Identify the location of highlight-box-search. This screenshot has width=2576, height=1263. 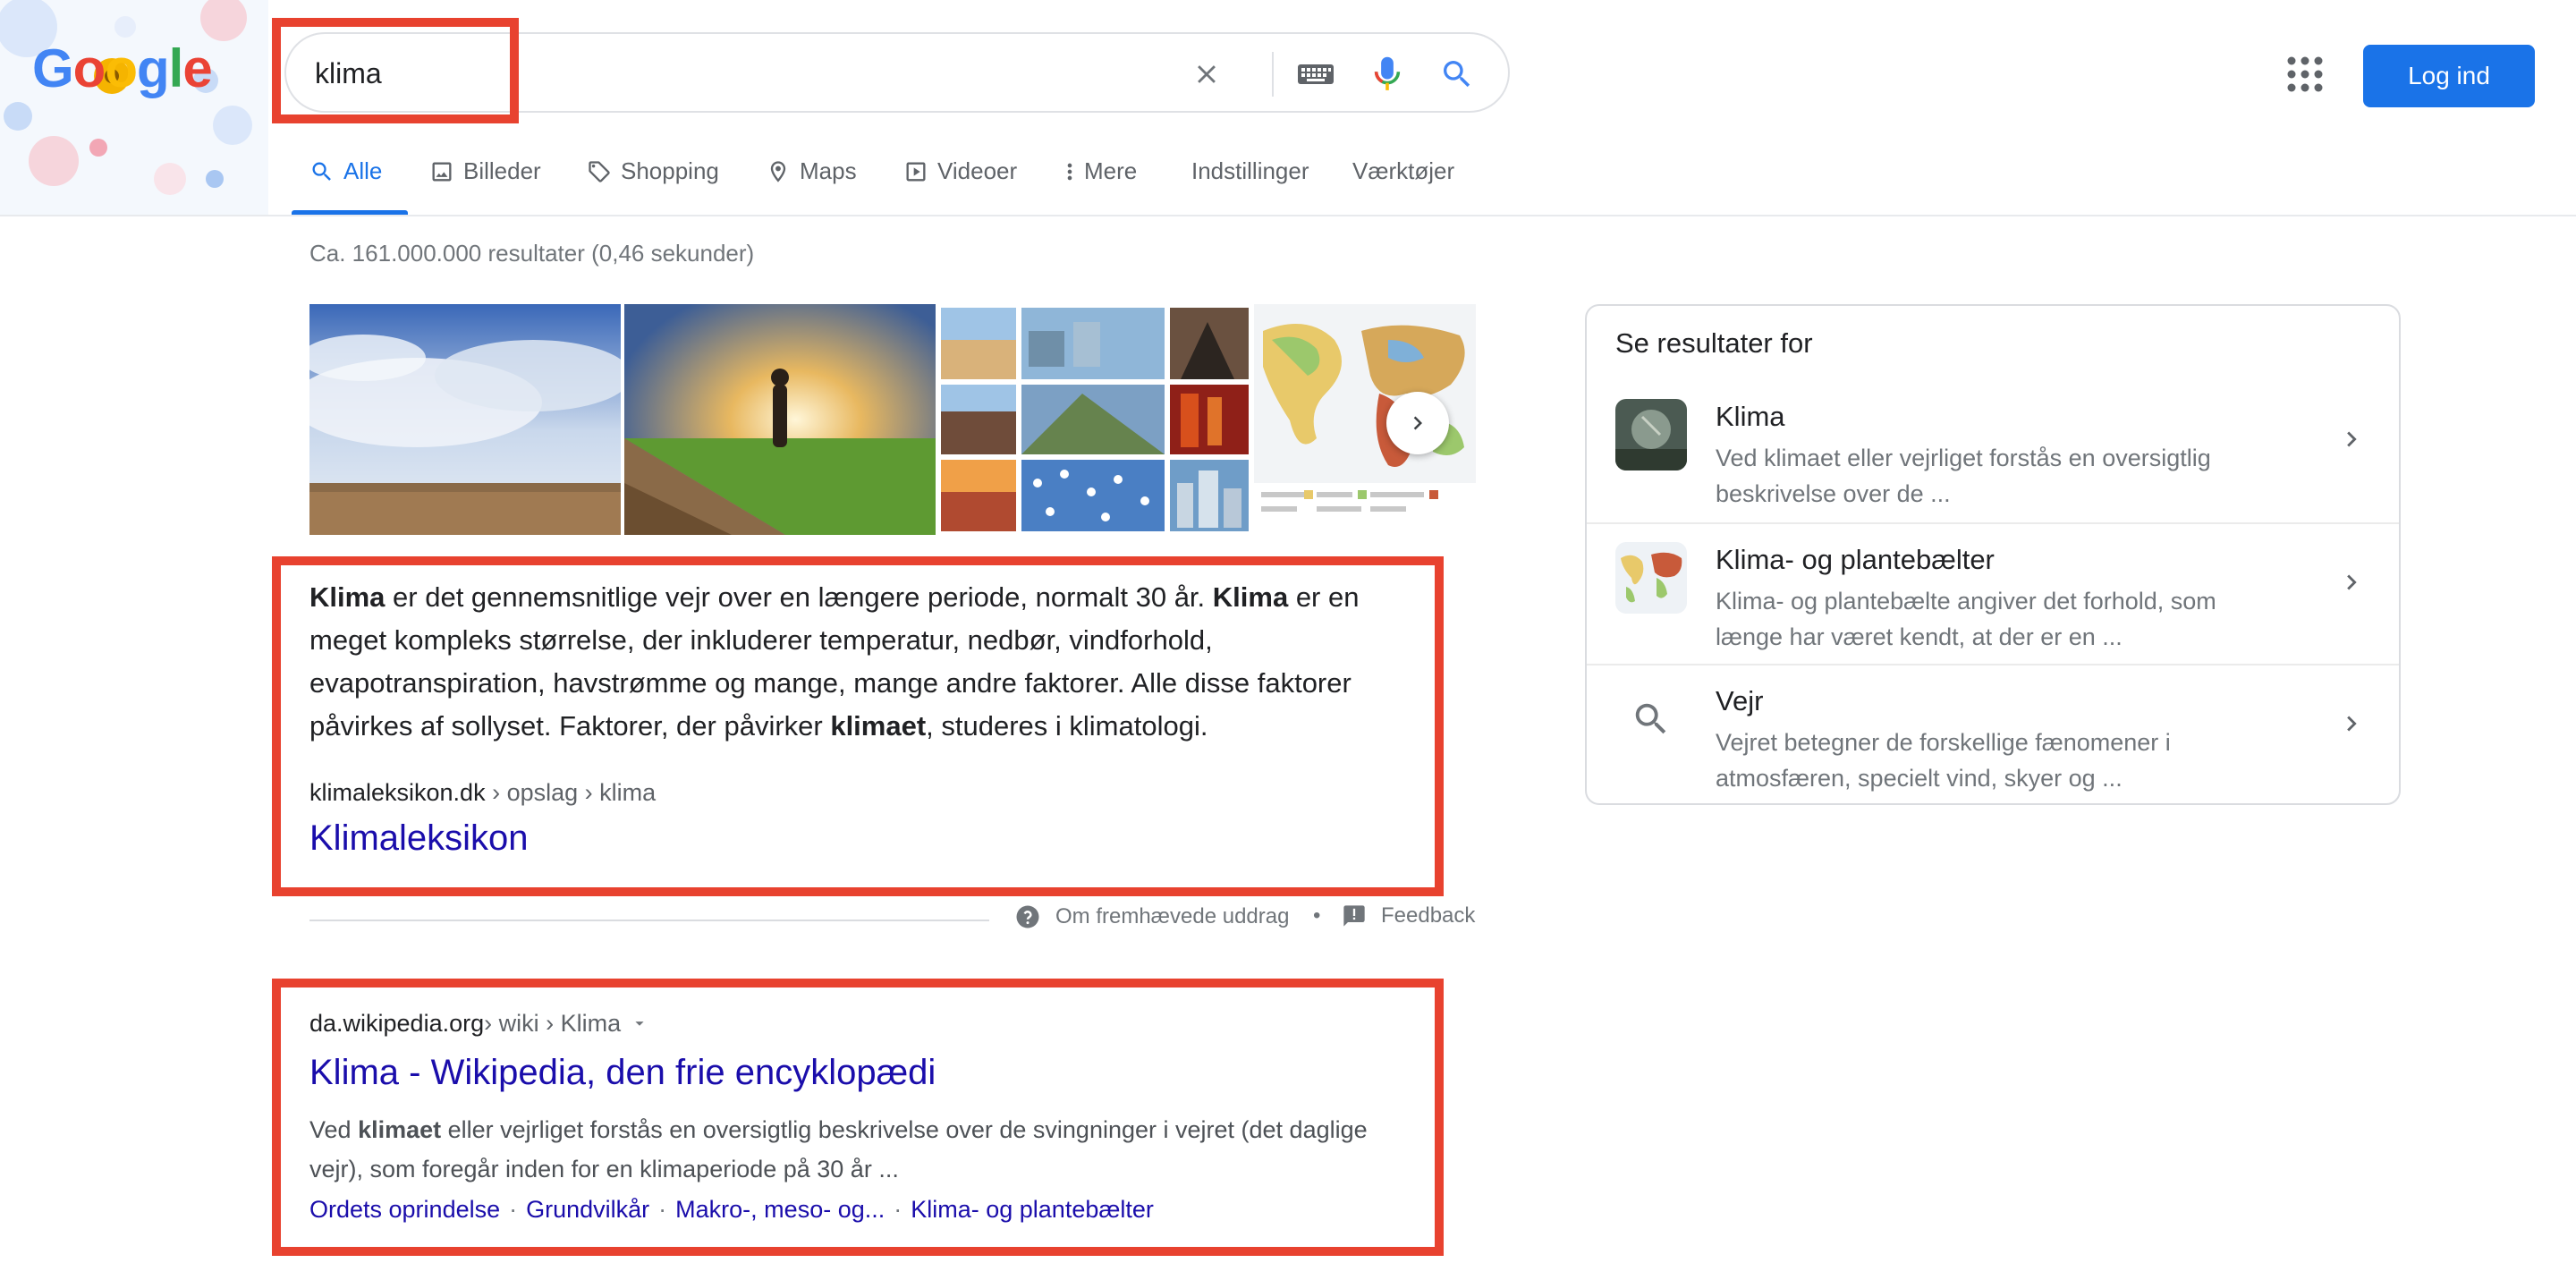
(395, 70).